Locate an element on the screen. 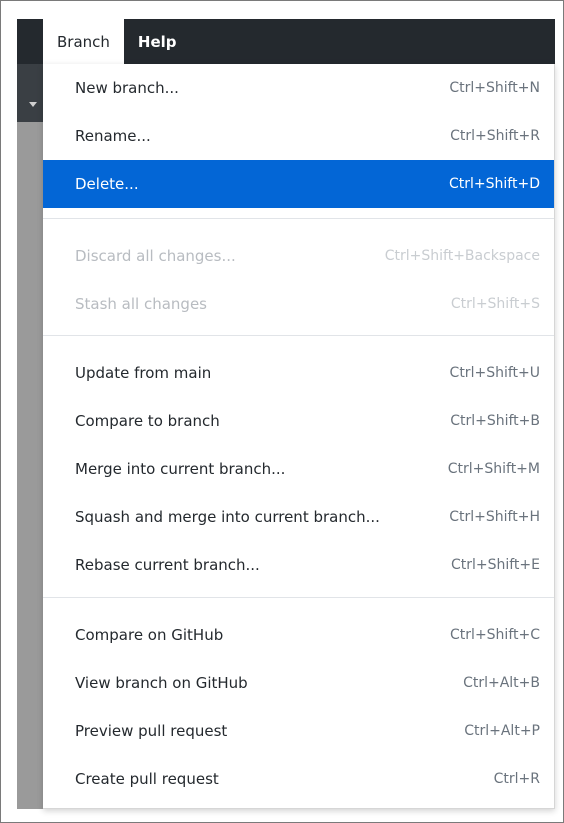  menu-item-shortcut: Ctrl+Shift+D is located at coordinates (494, 184).